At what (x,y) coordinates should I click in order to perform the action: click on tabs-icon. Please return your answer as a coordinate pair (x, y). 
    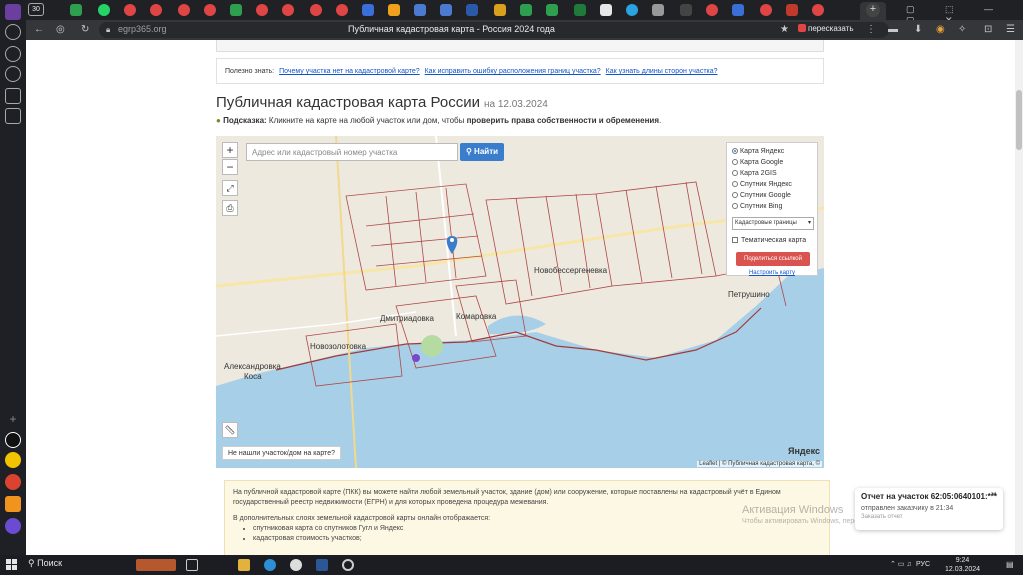
    Looking at the image, I should click on (13, 96).